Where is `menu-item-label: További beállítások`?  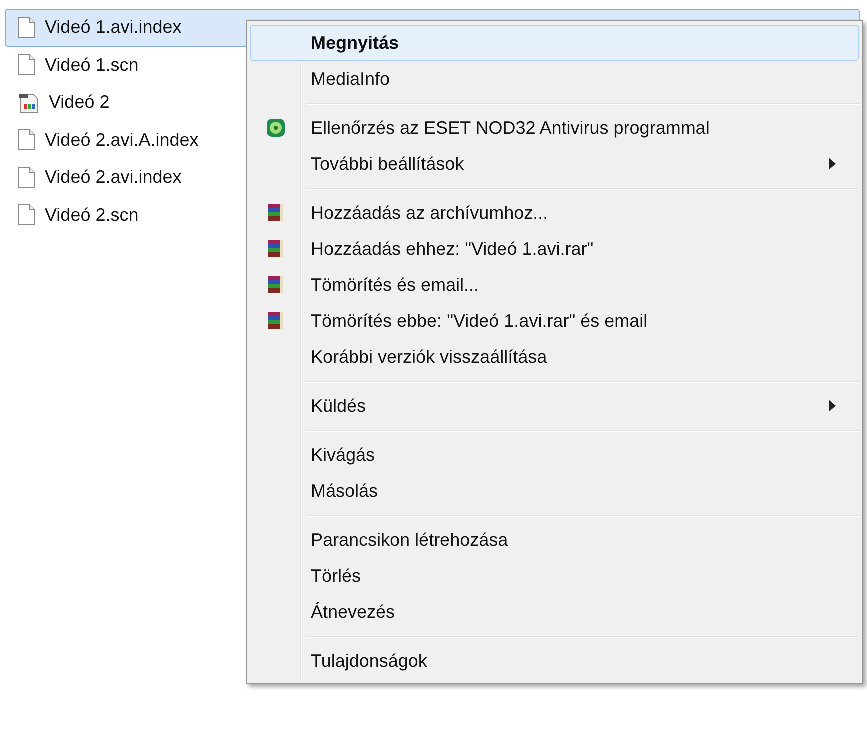 menu-item-label: További beállítások is located at coordinates (387, 164).